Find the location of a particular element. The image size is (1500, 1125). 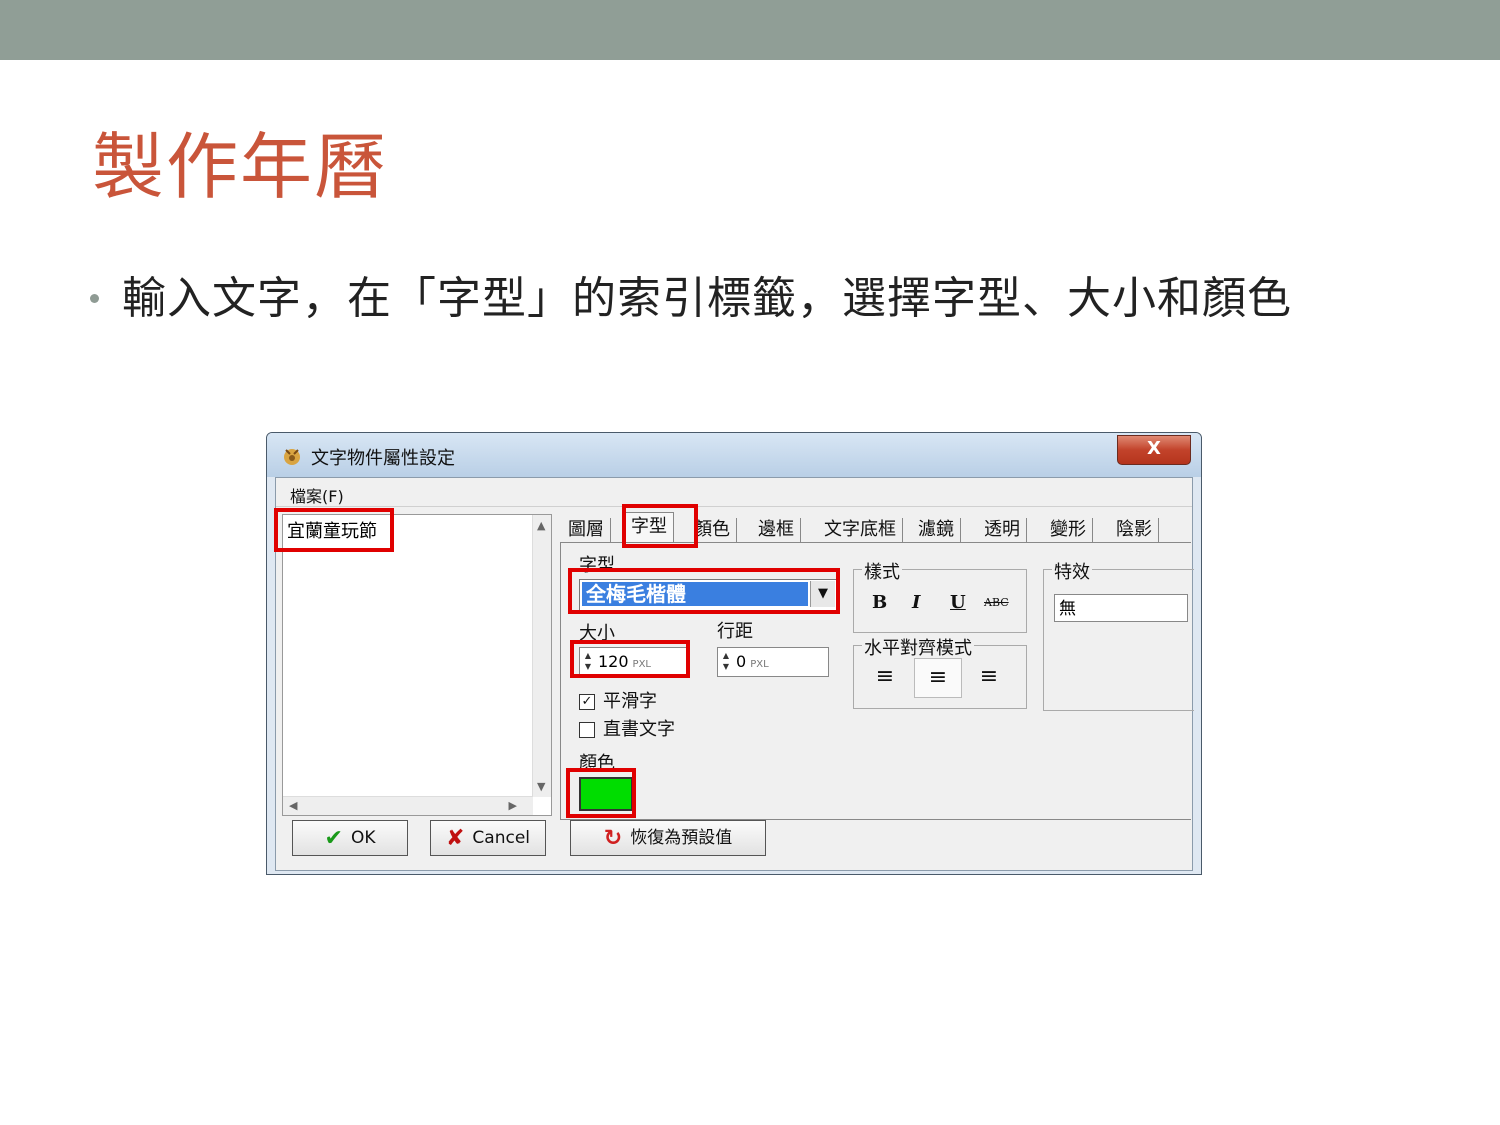

scroll-up-icon: ▲ is located at coordinates (541, 525).